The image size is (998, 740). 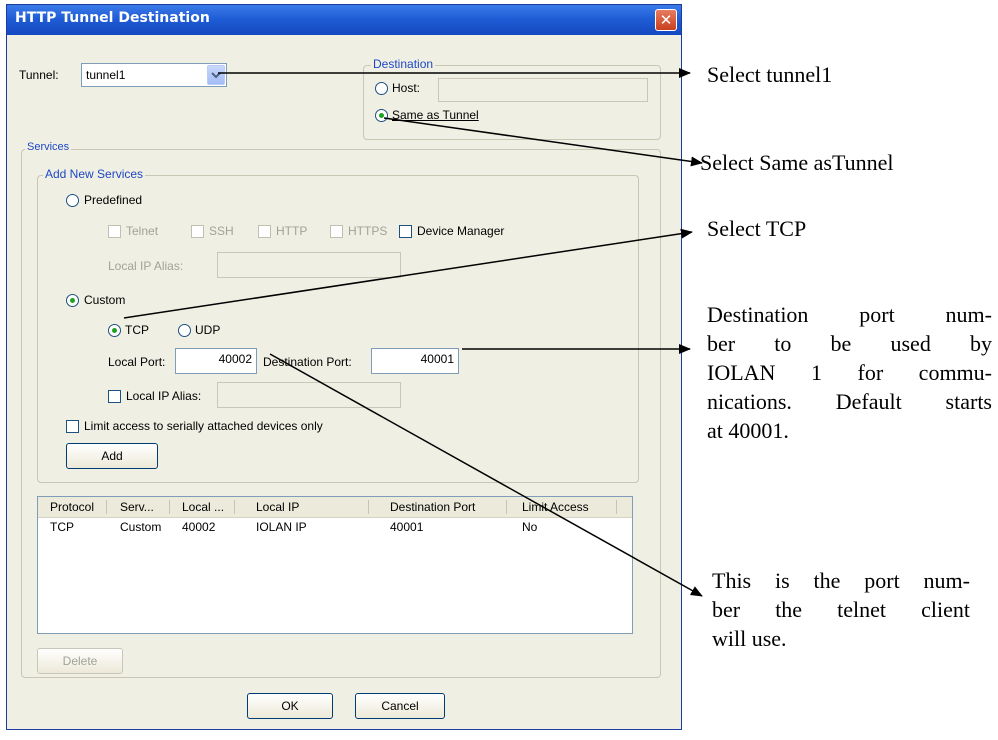 What do you see at coordinates (849, 343) in the screenshot?
I see `annotation-destination-port-line: ber to be used by` at bounding box center [849, 343].